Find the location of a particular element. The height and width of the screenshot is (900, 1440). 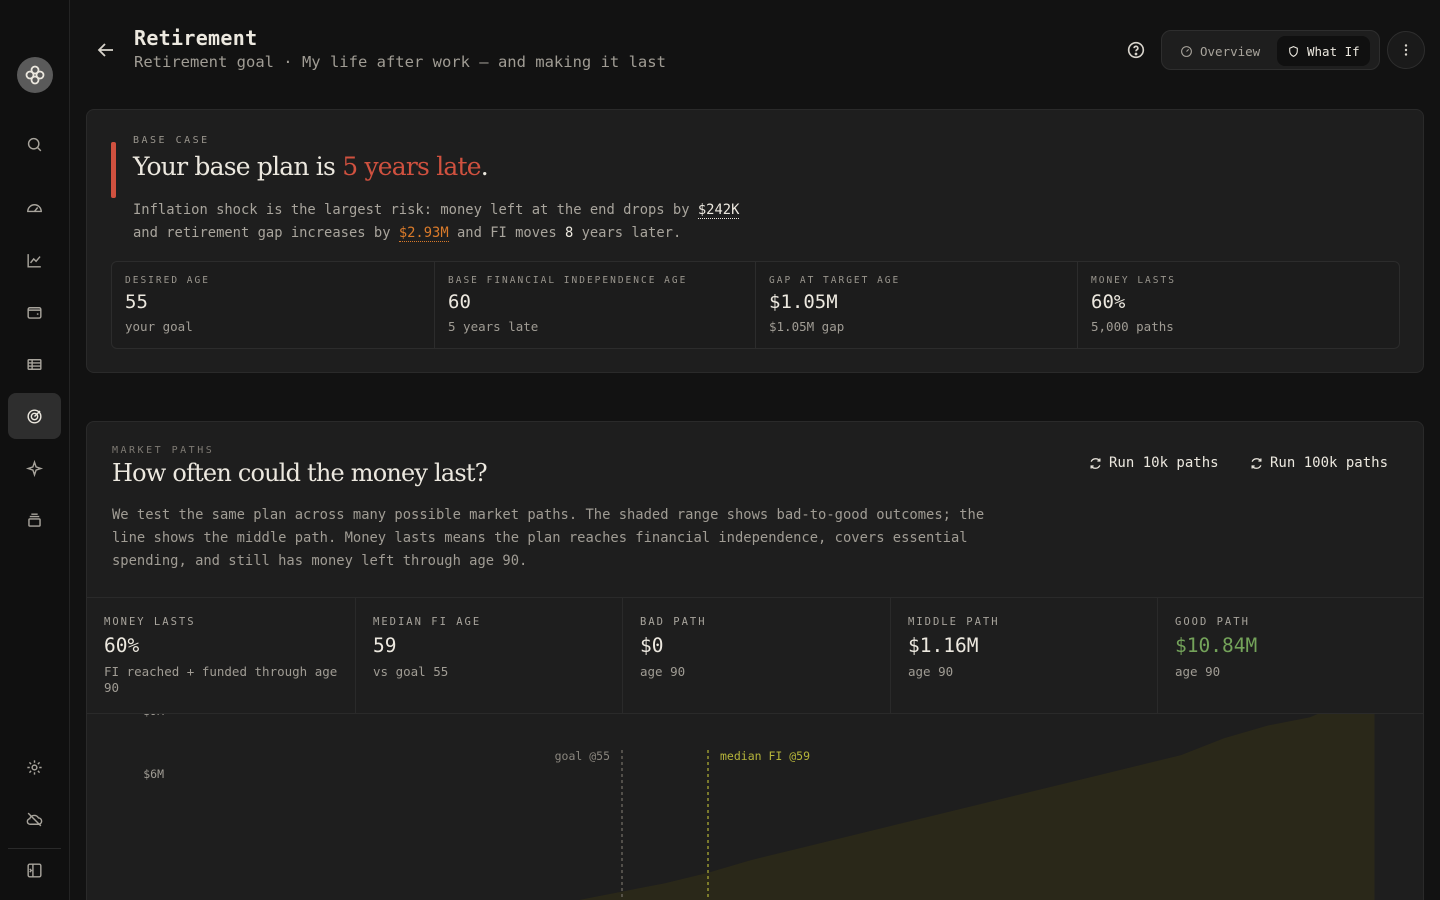

desc-part-2: and retirement gap increases by is located at coordinates (266, 233).